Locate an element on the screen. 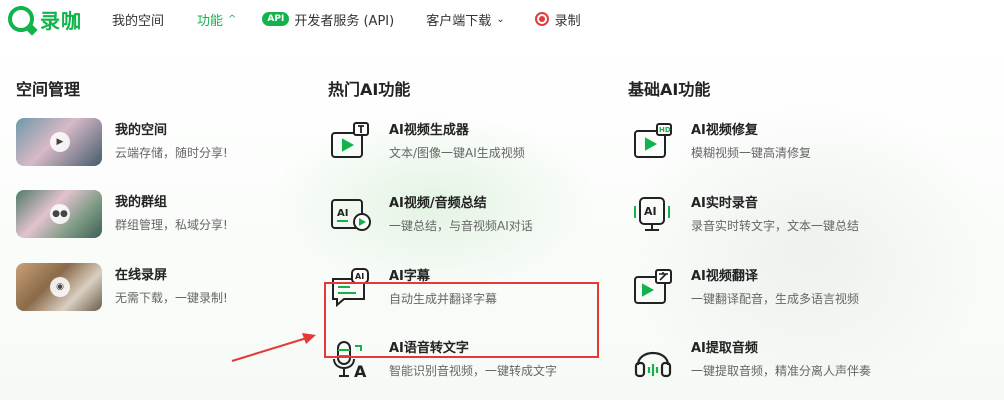  item-title: AI视频翻译 is located at coordinates (724, 276).